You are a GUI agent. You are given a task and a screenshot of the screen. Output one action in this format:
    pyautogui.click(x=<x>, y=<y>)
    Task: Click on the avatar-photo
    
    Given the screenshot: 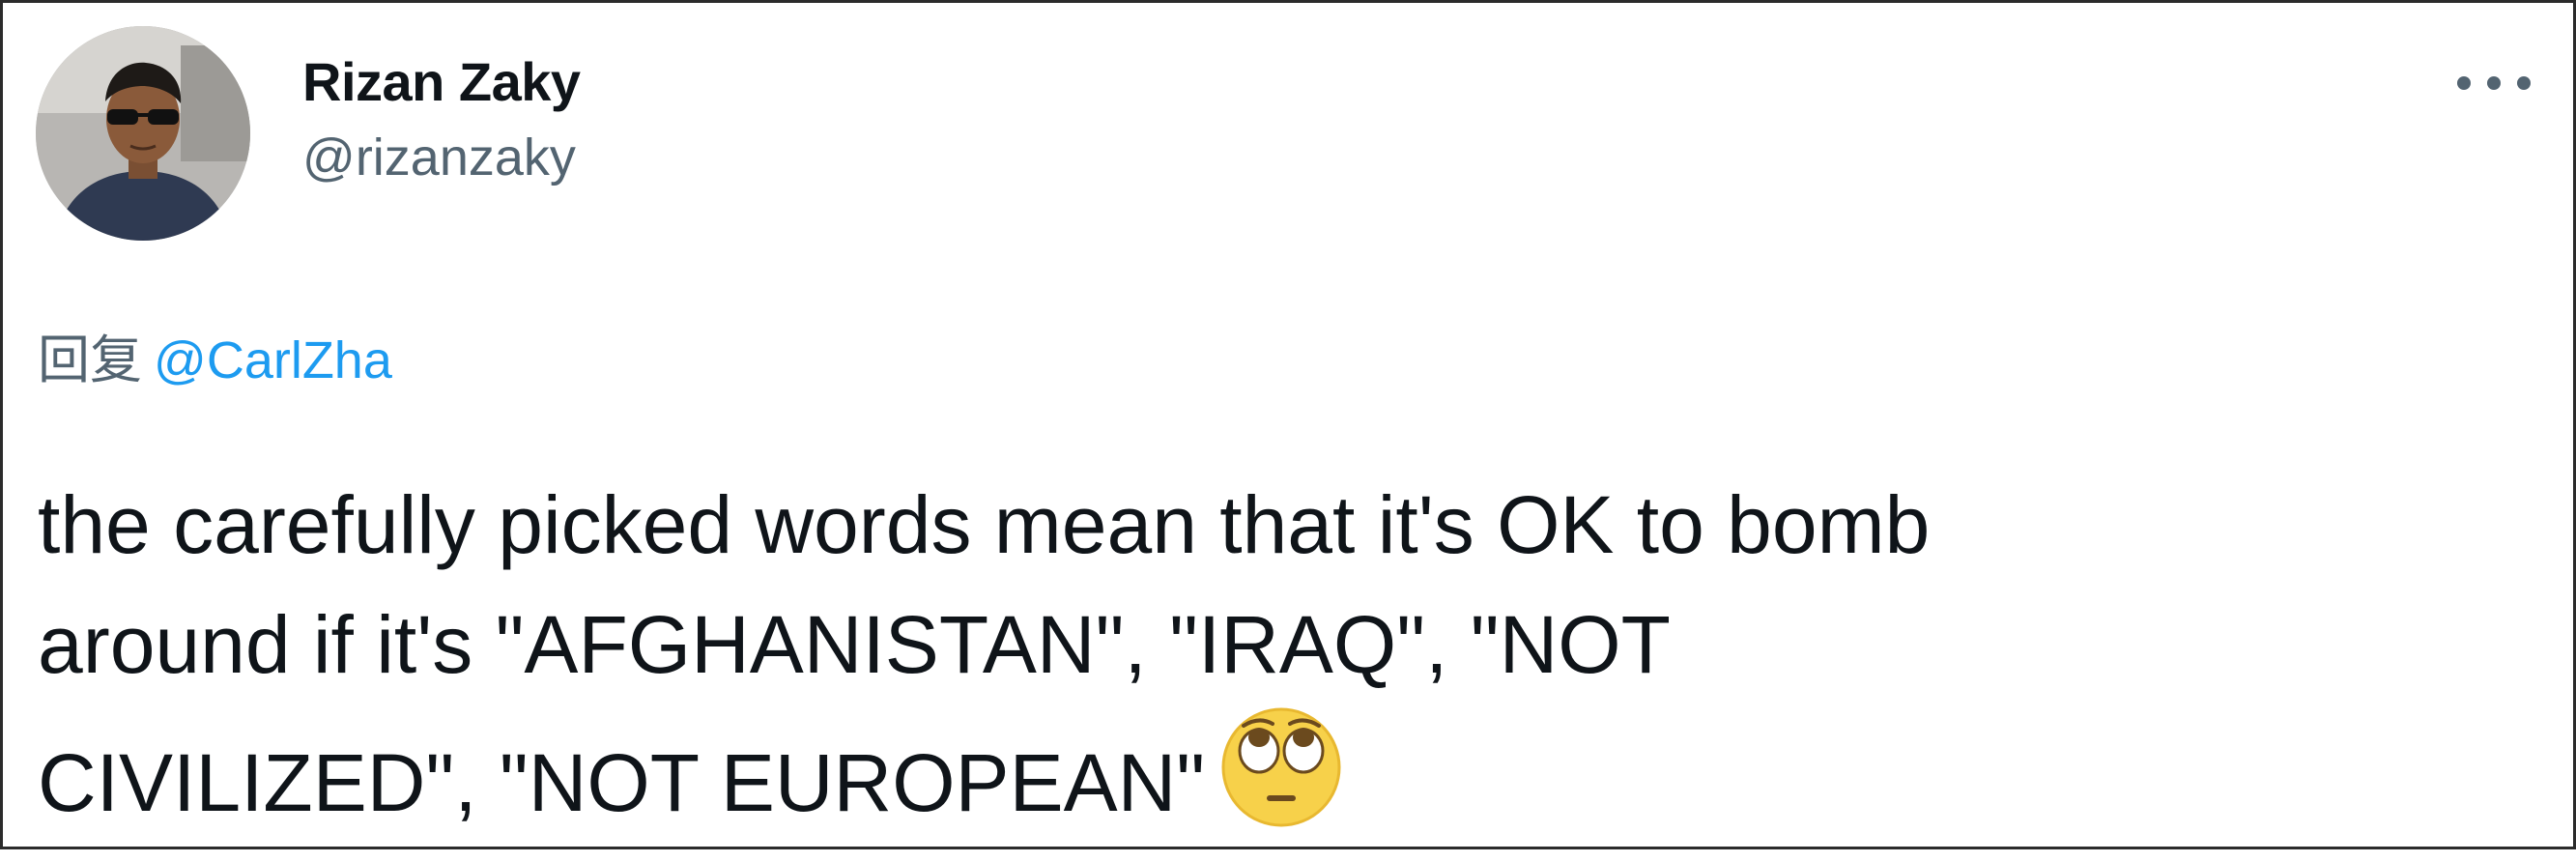 What is the action you would take?
    pyautogui.click(x=143, y=133)
    